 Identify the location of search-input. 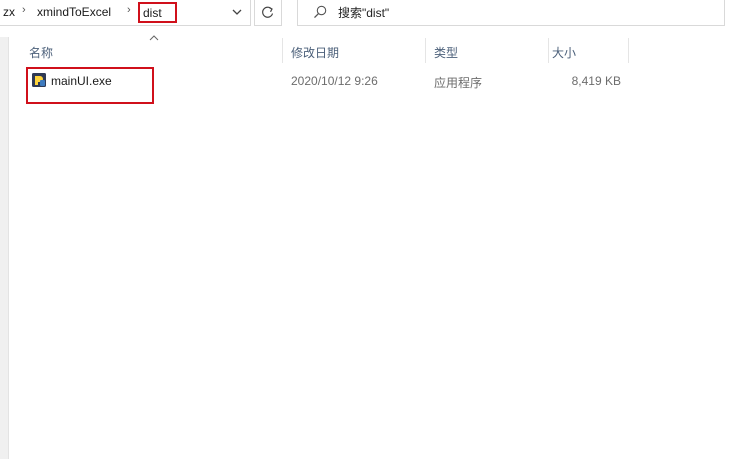
(518, 12).